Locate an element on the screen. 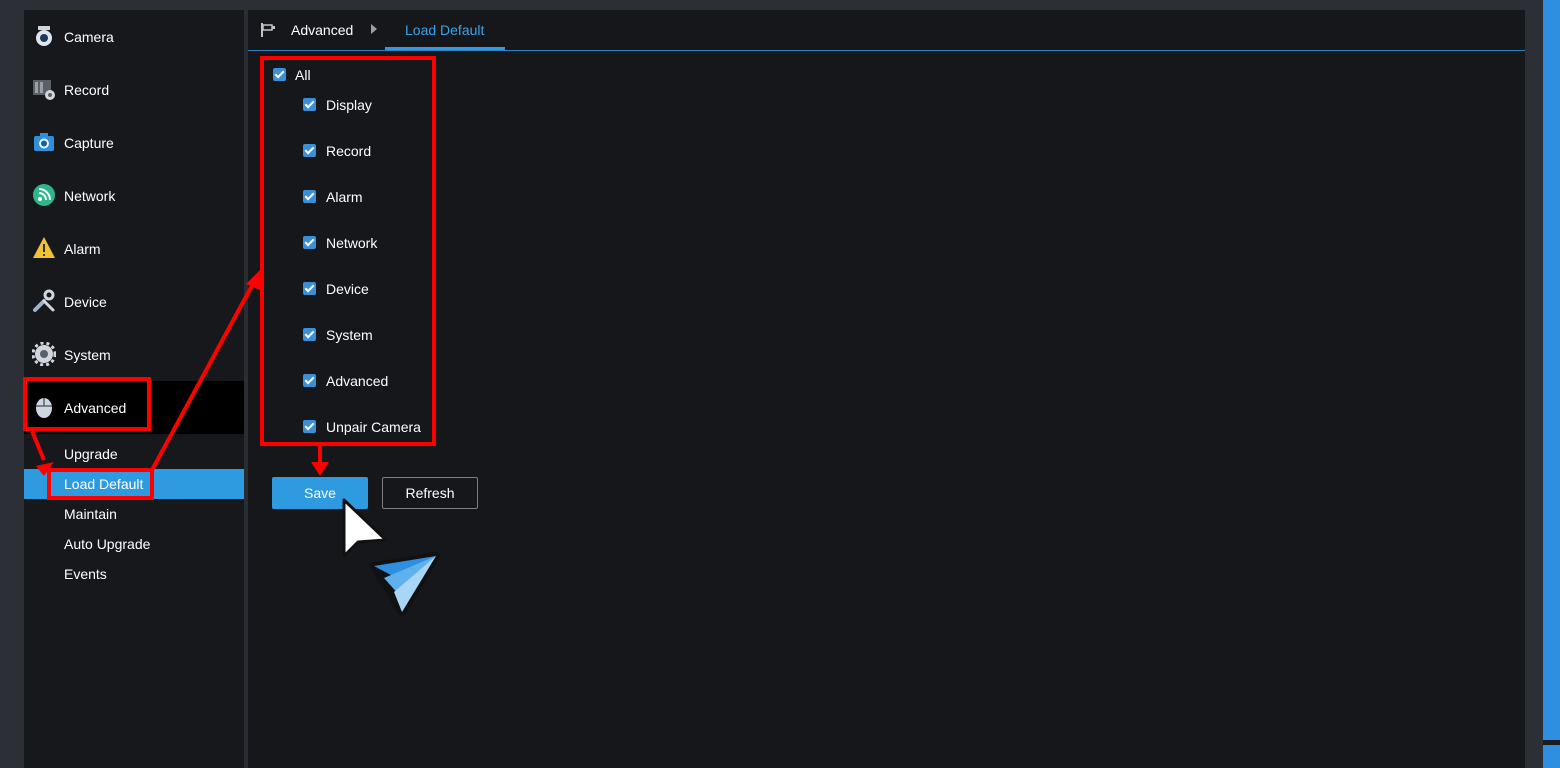 Image resolution: width=1560 pixels, height=768 pixels. sidebar-item-network: Network is located at coordinates (134, 195).